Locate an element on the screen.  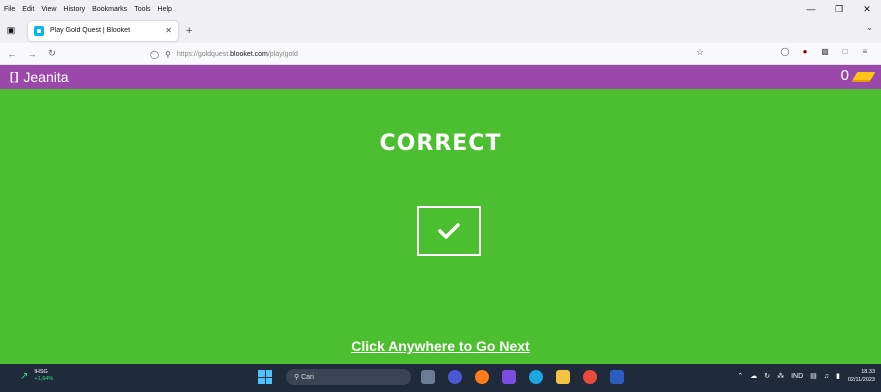
blooket-favicon-icon is located at coordinates (39, 30).